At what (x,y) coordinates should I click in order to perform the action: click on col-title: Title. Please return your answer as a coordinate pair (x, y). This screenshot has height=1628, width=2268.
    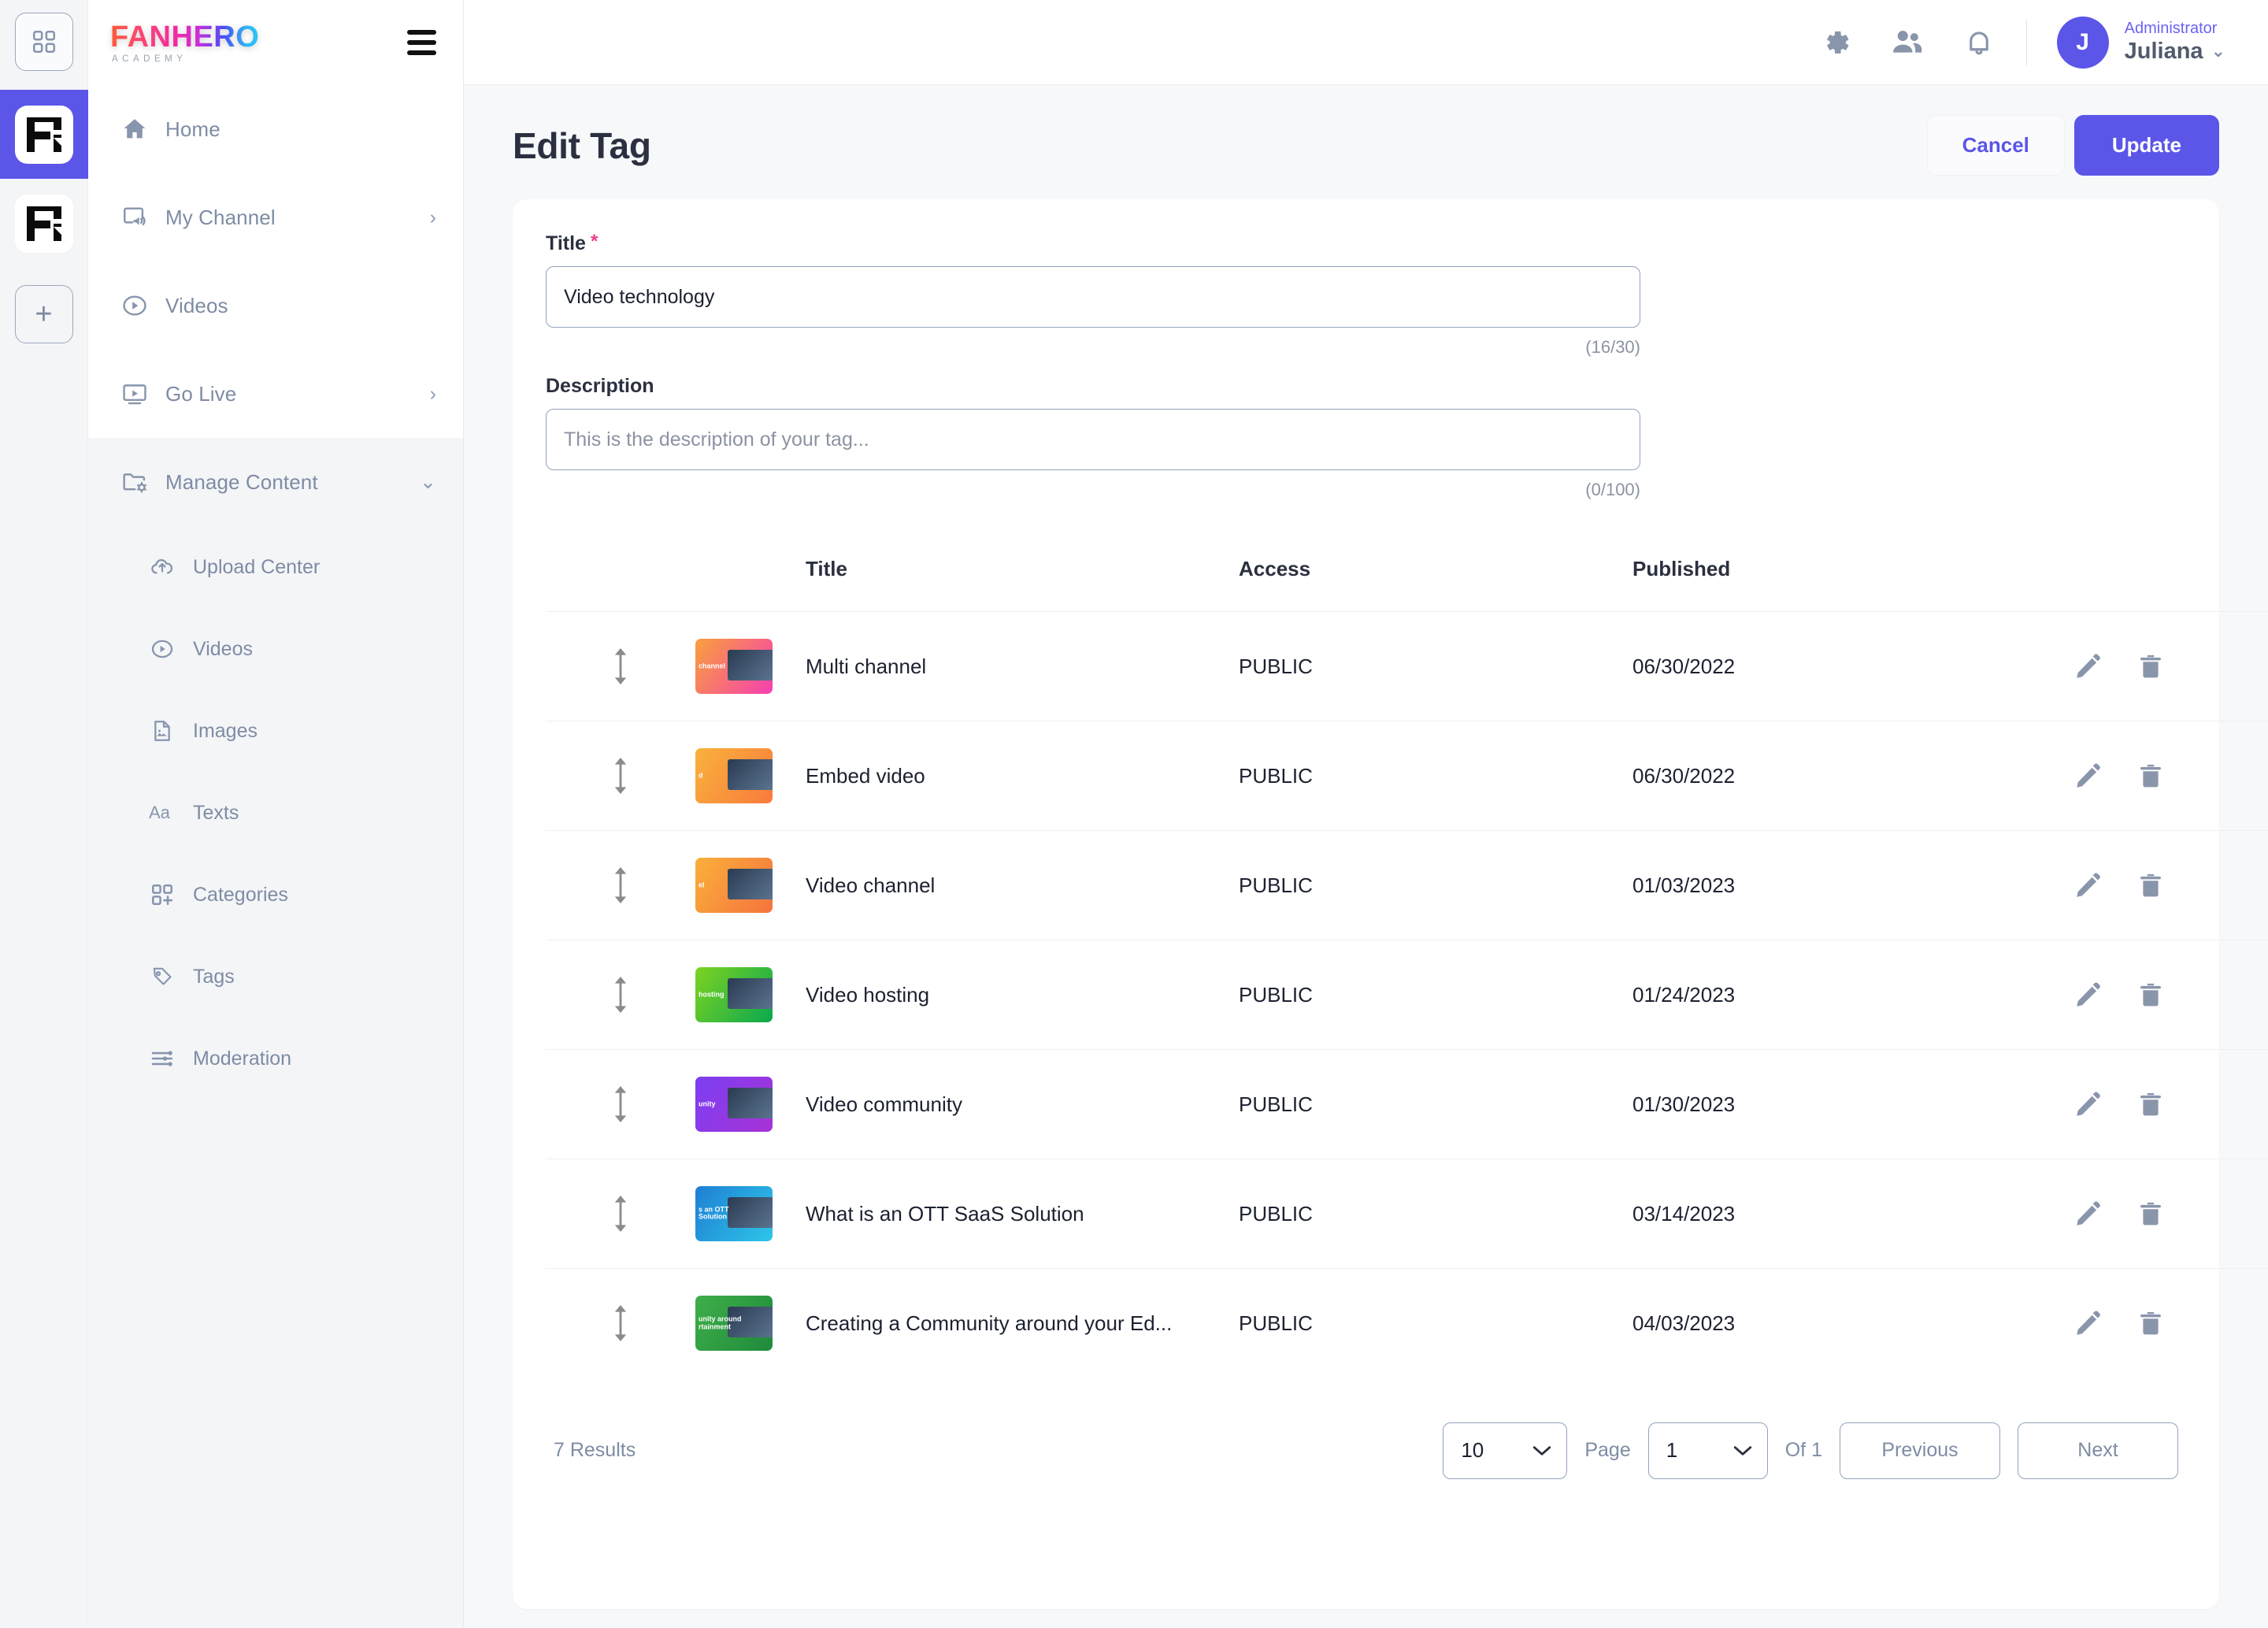
    Looking at the image, I should click on (826, 568).